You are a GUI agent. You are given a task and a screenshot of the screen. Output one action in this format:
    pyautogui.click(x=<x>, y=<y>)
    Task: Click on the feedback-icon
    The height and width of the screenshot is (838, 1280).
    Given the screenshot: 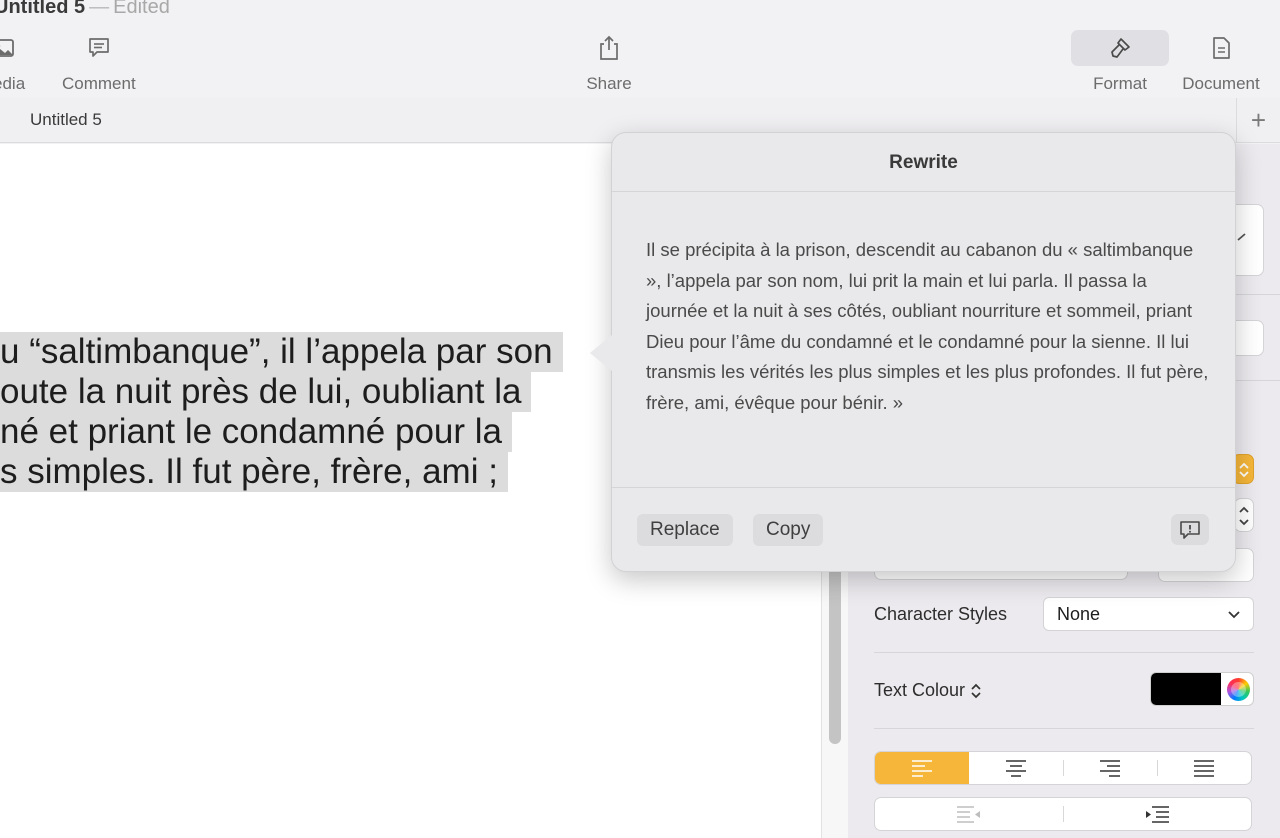 What is the action you would take?
    pyautogui.click(x=1190, y=529)
    